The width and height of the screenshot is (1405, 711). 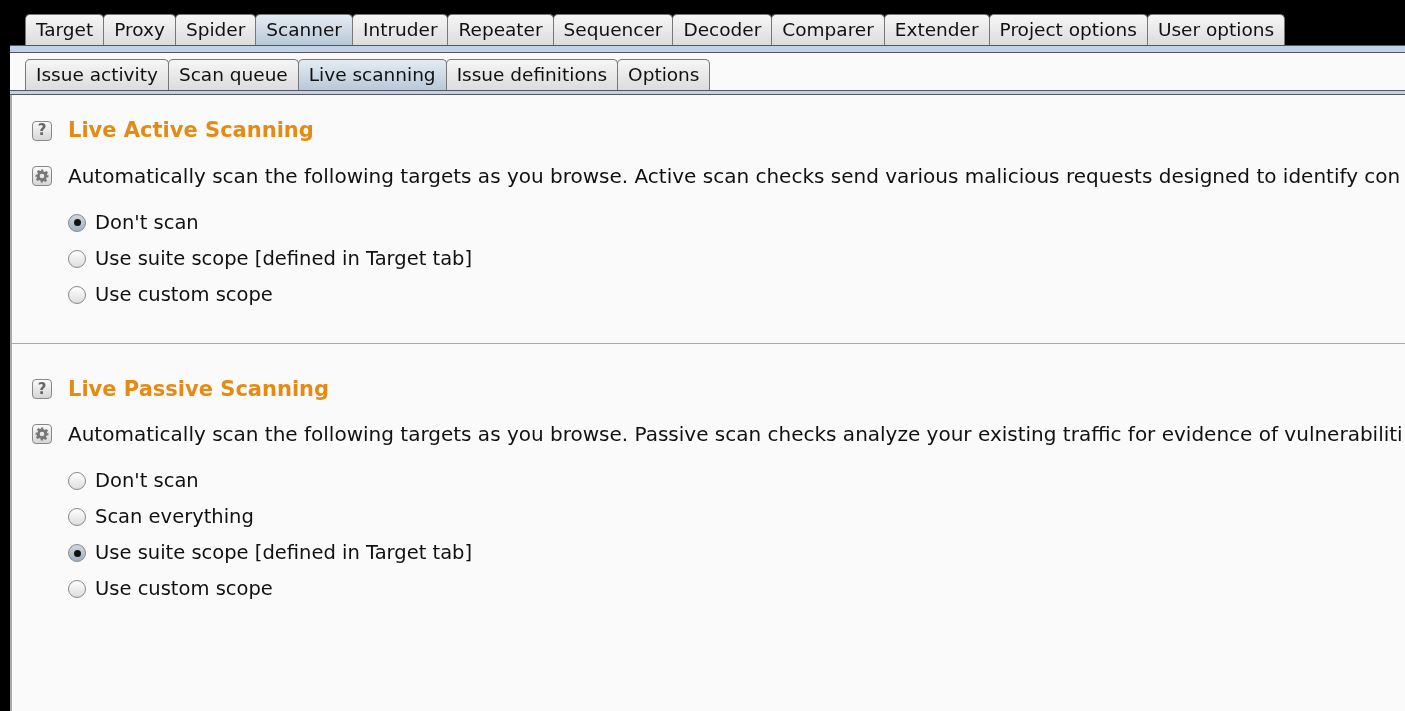 I want to click on tab: User options, so click(x=1216, y=29).